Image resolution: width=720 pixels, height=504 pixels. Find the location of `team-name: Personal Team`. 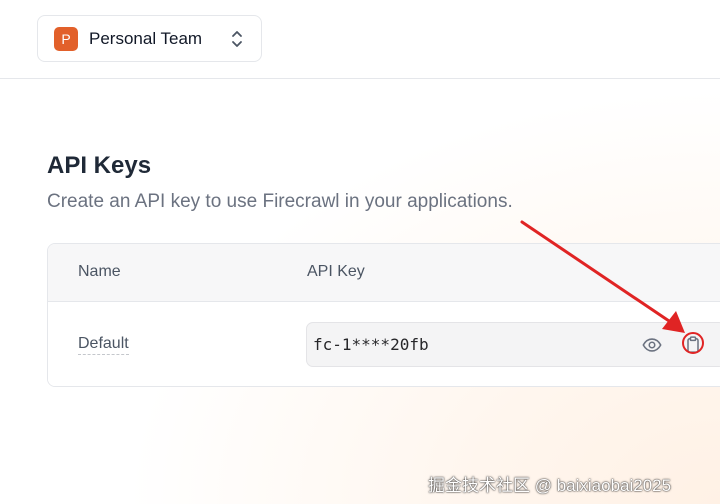

team-name: Personal Team is located at coordinates (146, 38).